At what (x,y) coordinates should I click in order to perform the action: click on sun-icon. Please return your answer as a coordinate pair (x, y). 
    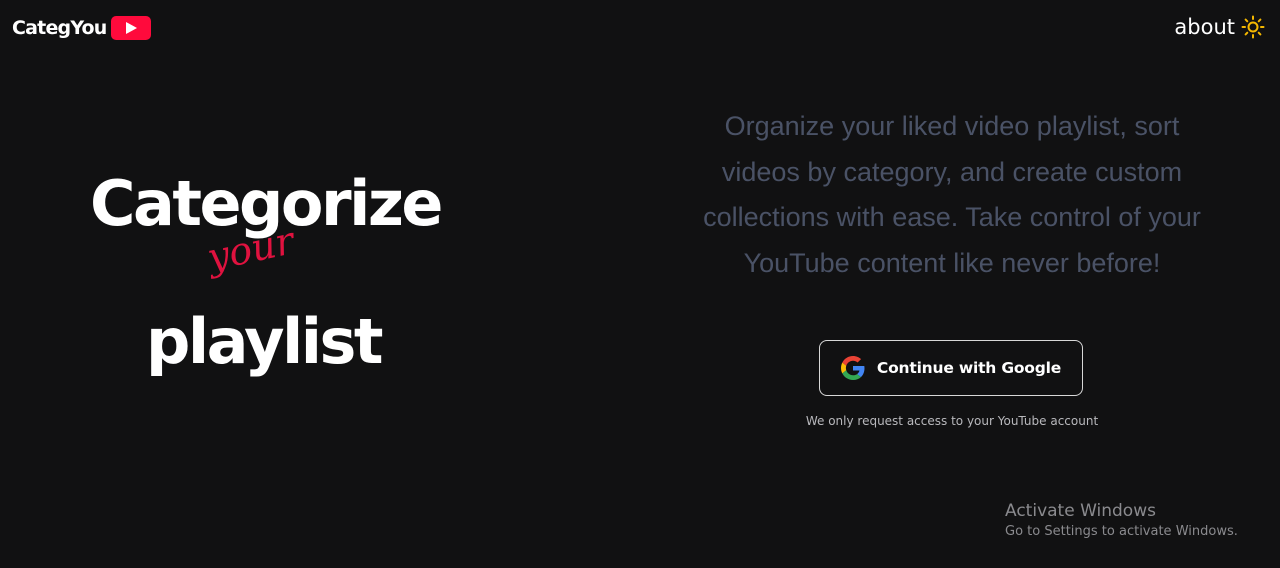
    Looking at the image, I should click on (1253, 27).